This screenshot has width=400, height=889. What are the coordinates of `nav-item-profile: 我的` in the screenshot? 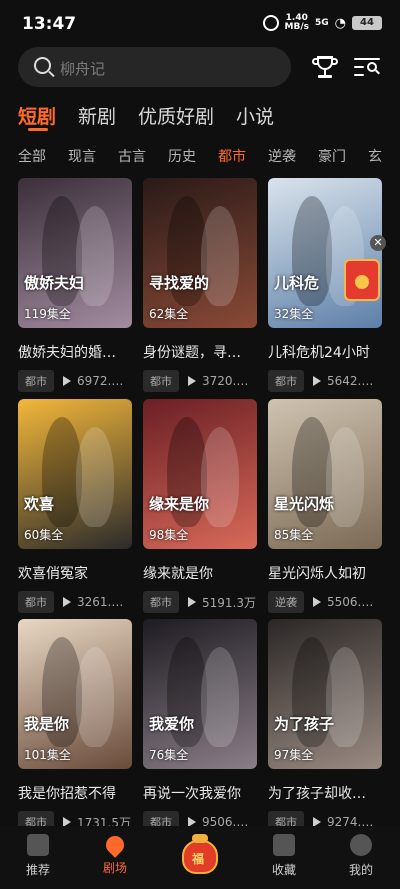 It's located at (361, 852).